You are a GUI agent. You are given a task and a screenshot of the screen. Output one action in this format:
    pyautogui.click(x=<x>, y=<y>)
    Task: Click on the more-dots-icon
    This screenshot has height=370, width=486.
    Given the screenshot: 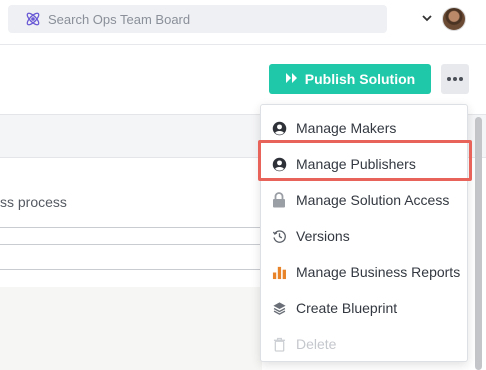 What is the action you would take?
    pyautogui.click(x=449, y=79)
    